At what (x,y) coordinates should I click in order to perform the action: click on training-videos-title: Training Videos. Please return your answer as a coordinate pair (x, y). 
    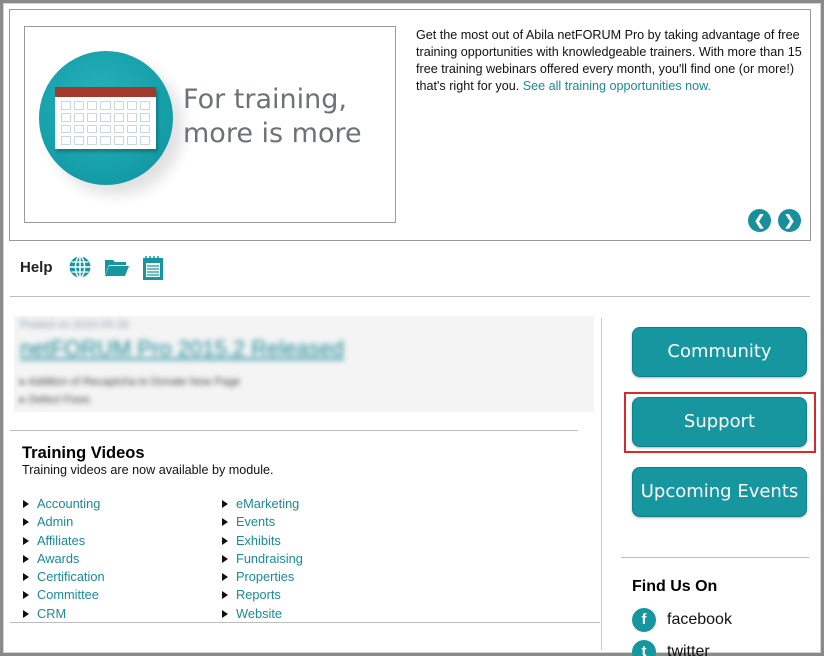
    Looking at the image, I should click on (83, 453).